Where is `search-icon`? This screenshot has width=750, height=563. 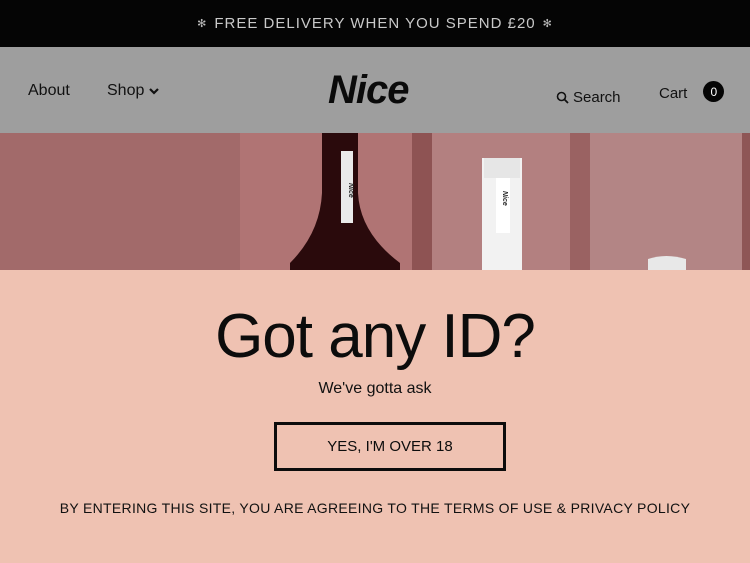 search-icon is located at coordinates (562, 97).